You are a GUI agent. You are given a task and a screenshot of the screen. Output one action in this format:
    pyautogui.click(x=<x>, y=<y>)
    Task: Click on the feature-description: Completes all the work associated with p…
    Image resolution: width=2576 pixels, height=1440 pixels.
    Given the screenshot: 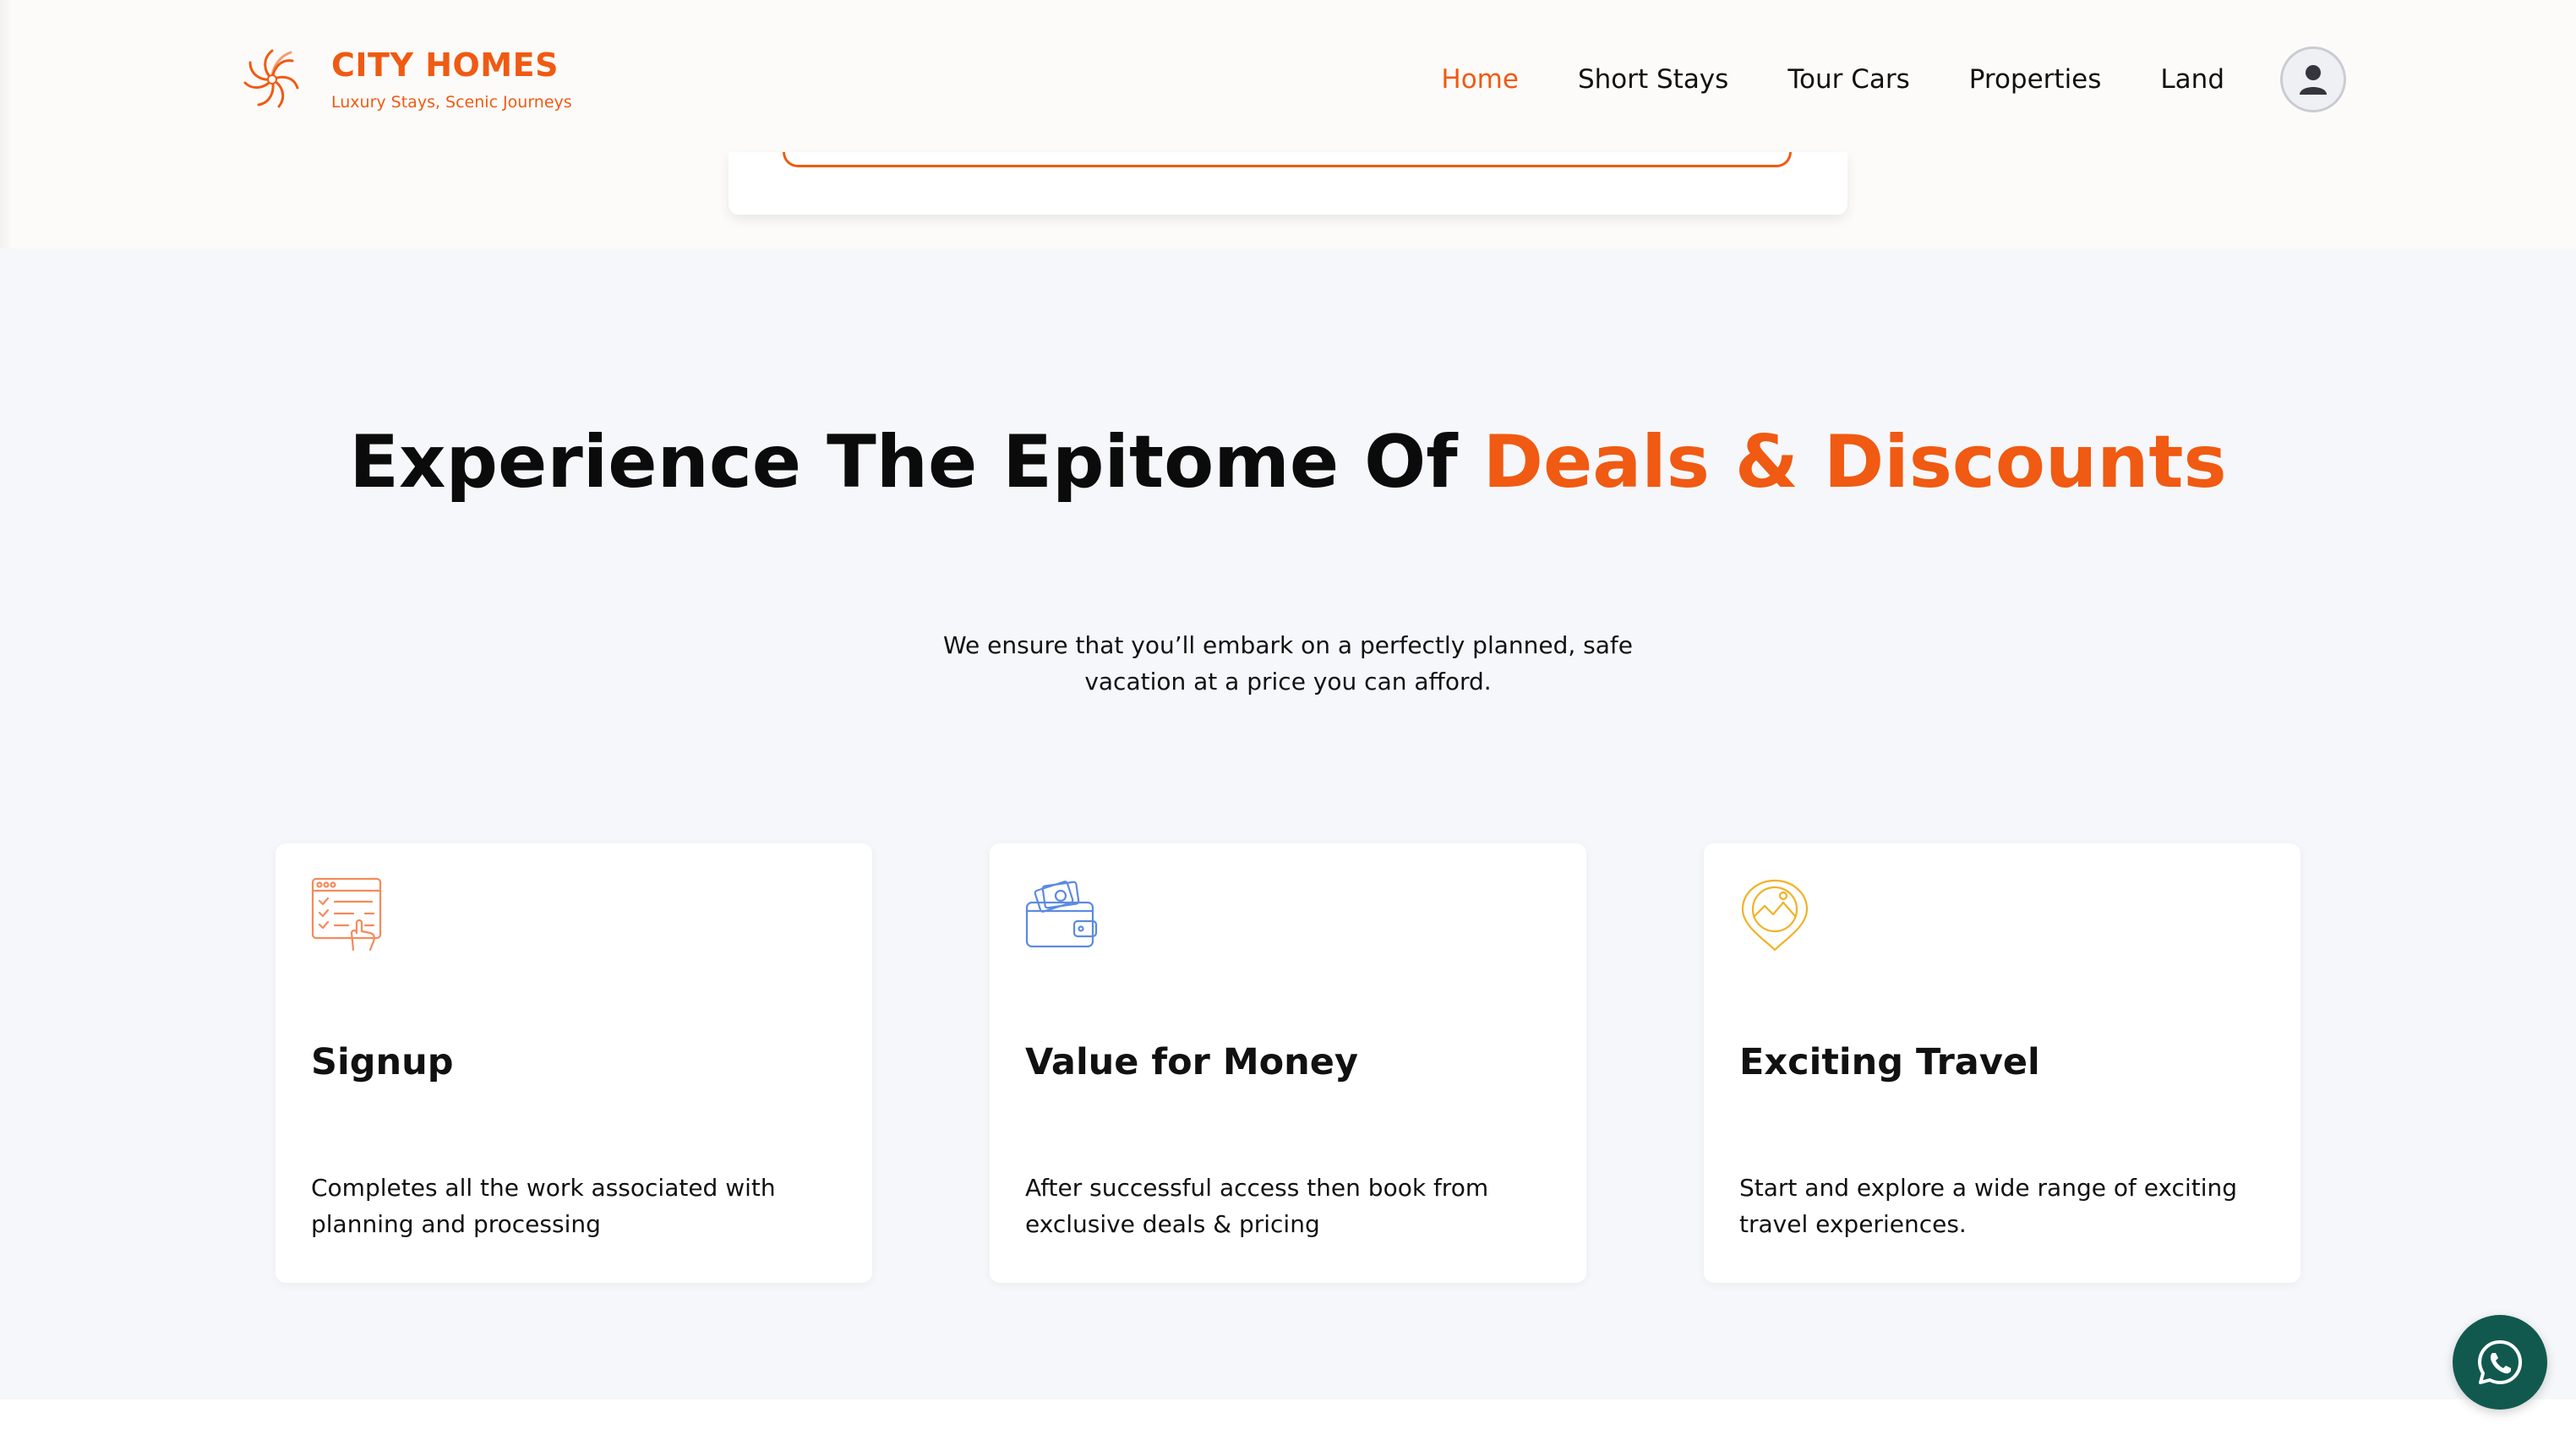 What is the action you would take?
    pyautogui.click(x=543, y=1206)
    